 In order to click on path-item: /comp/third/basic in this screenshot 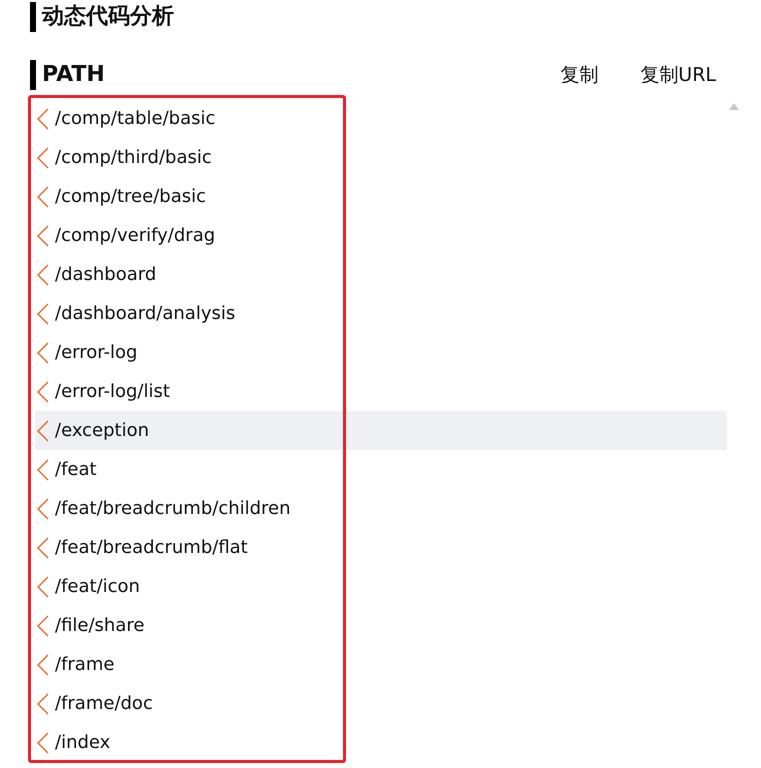, I will do `click(381, 157)`.